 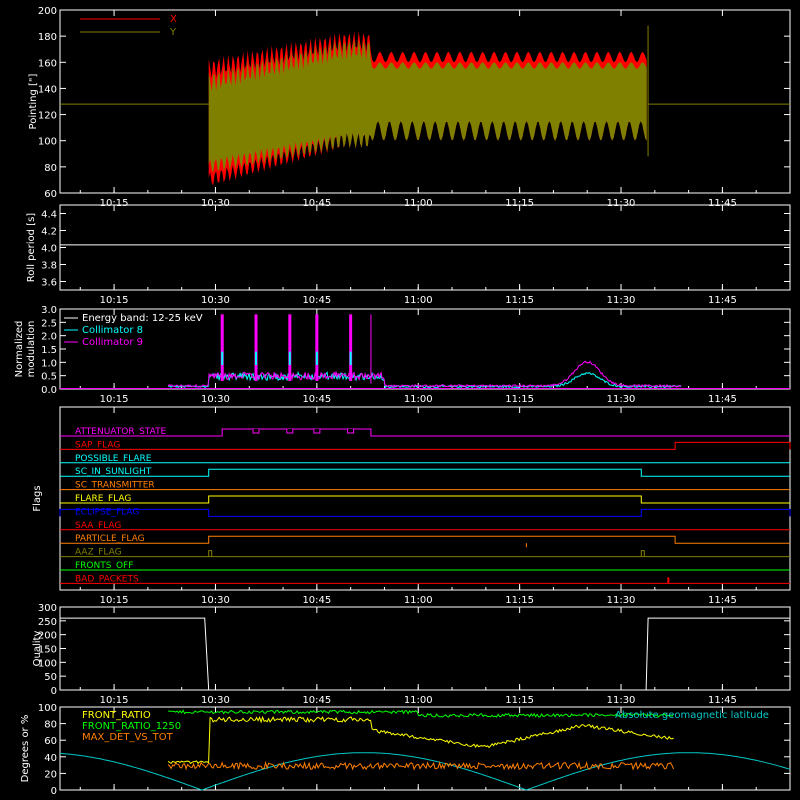 What do you see at coordinates (421, 713) in the screenshot?
I see `front-ratio-1250-line` at bounding box center [421, 713].